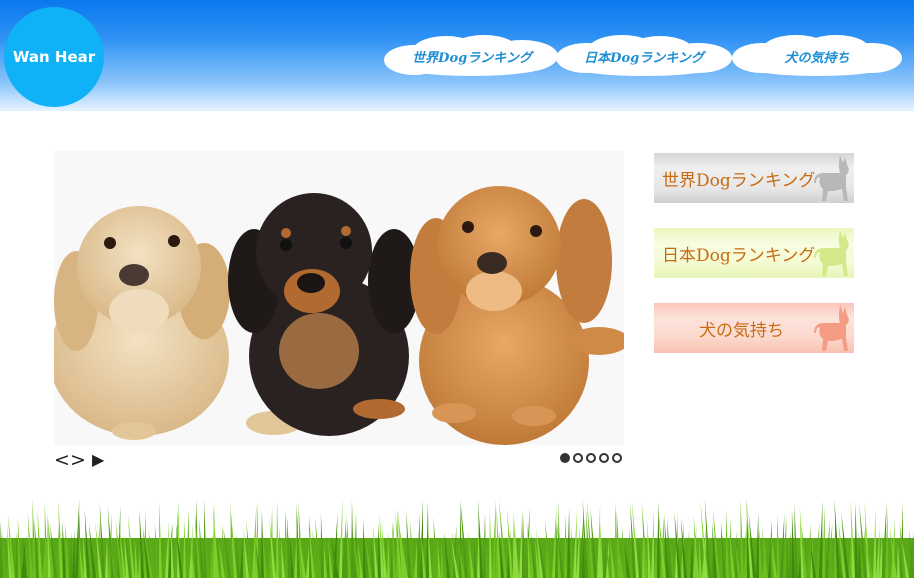  Describe the element at coordinates (78, 460) in the screenshot. I see `next-arrow-icon: >` at that location.